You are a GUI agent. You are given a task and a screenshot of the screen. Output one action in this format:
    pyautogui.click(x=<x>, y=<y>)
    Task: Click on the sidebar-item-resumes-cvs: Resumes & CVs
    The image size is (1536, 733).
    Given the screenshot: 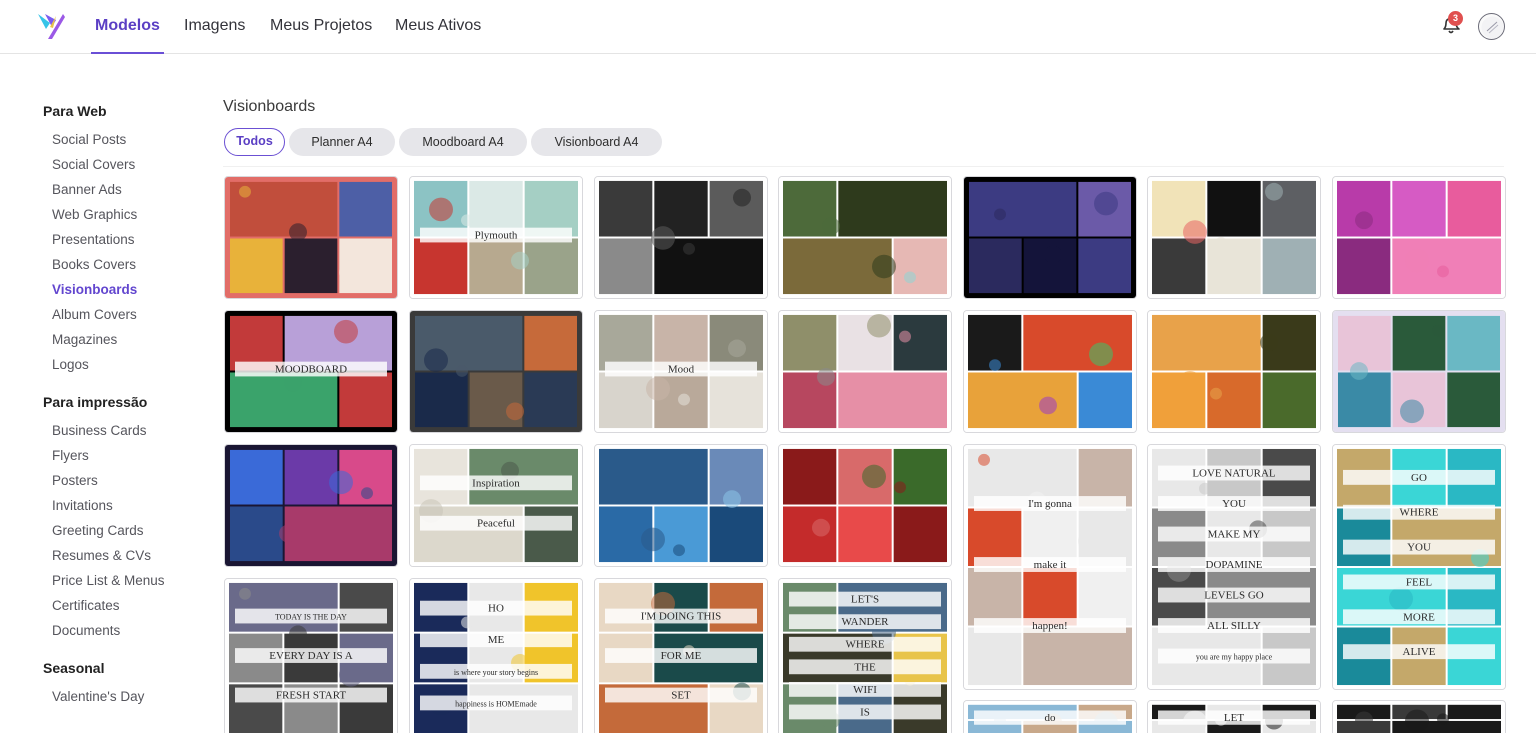 What is the action you would take?
    pyautogui.click(x=101, y=555)
    